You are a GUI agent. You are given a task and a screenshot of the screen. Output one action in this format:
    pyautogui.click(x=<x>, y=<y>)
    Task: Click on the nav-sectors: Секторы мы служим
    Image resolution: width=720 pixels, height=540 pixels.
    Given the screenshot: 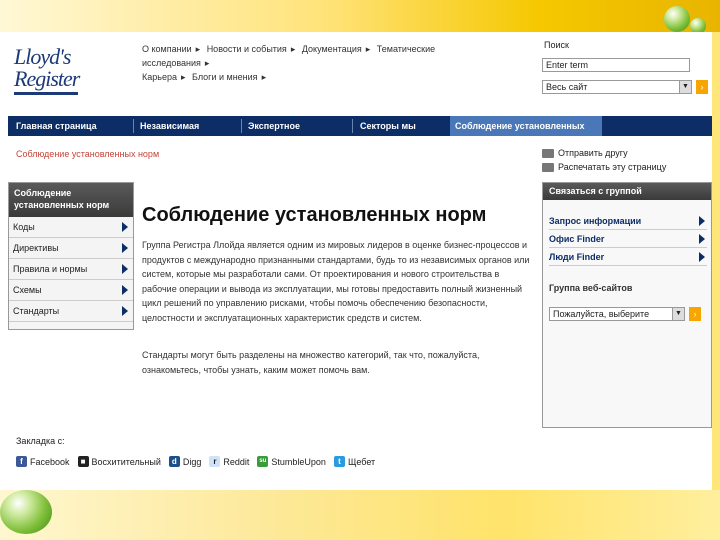 What is the action you would take?
    pyautogui.click(x=403, y=133)
    